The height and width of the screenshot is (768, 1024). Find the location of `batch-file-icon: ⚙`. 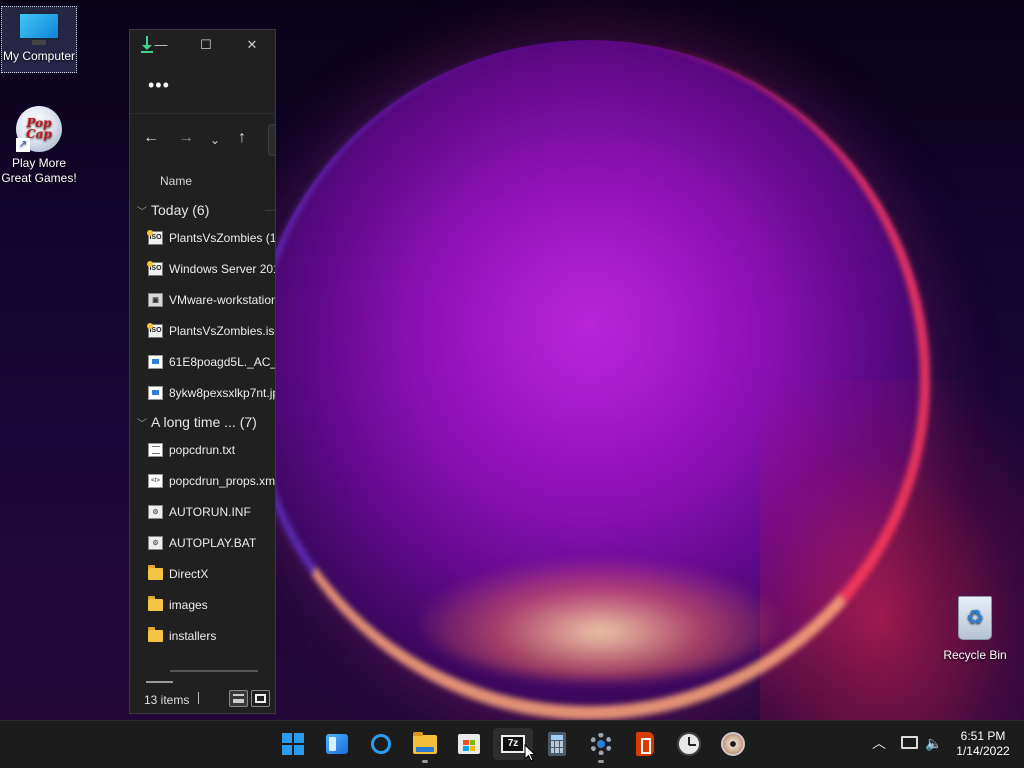

batch-file-icon: ⚙ is located at coordinates (155, 542).